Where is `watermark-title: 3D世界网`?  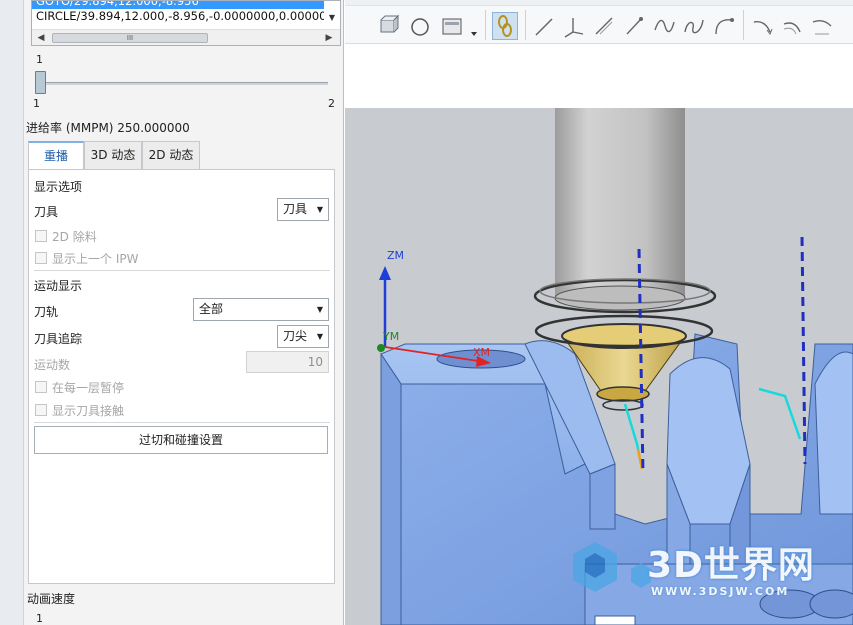 watermark-title: 3D世界网 is located at coordinates (731, 565).